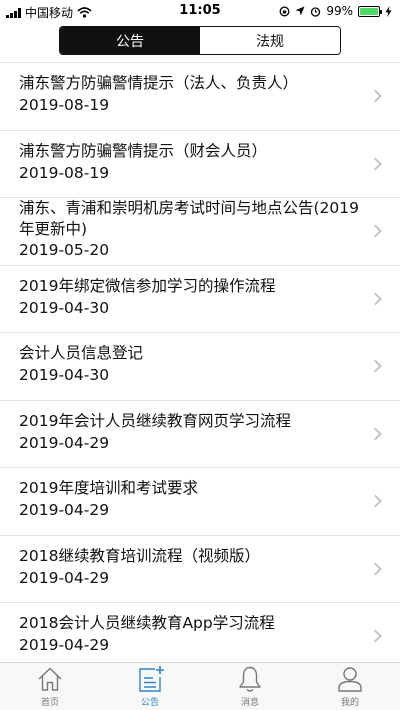  I want to click on notice-title: 2018会计人员继续教育App学习流程, so click(147, 623).